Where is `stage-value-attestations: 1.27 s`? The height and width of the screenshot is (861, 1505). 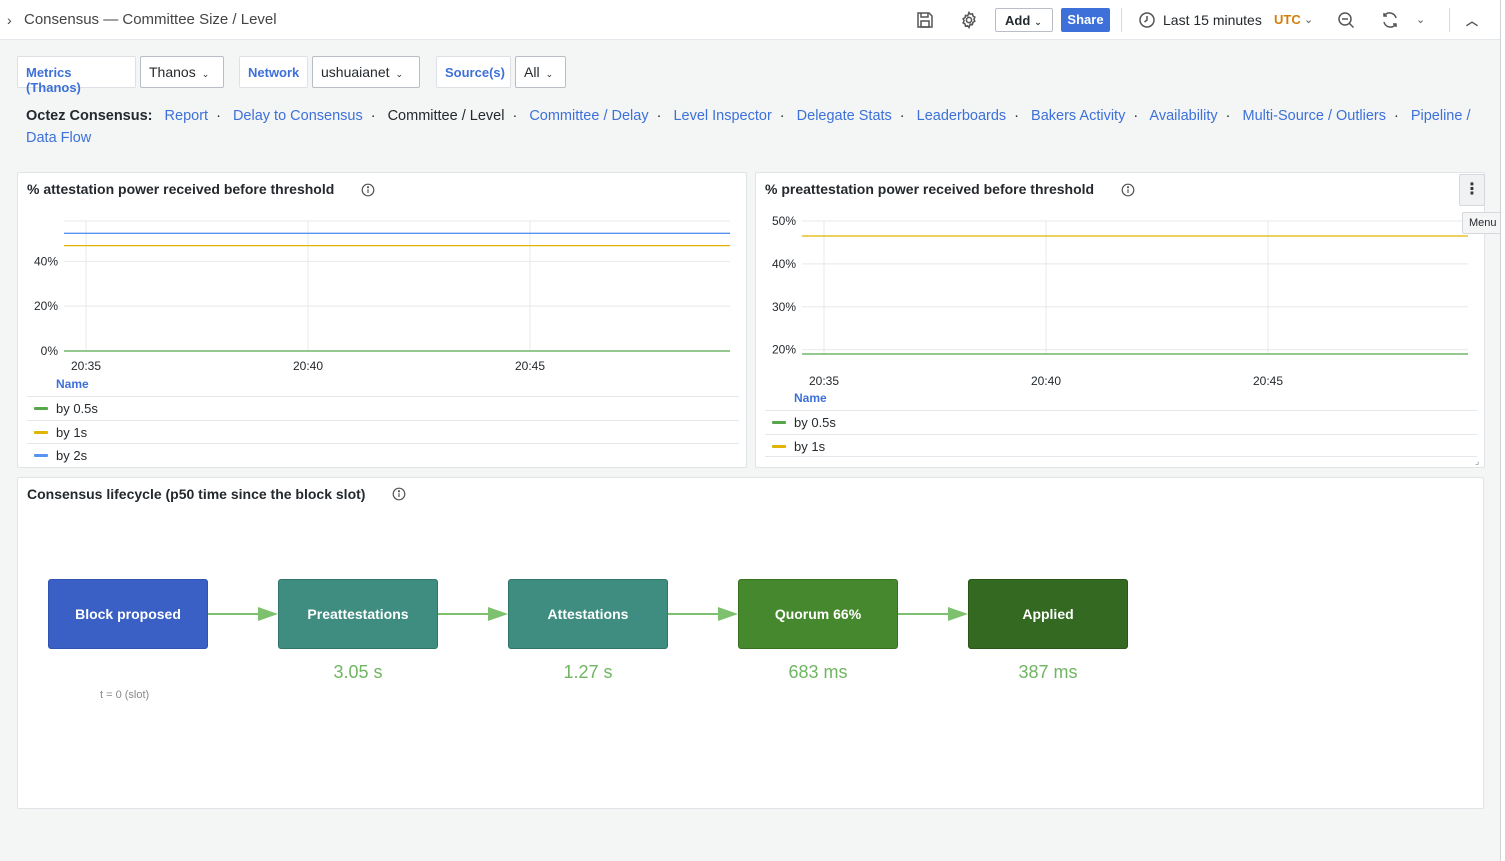
stage-value-attestations: 1.27 s is located at coordinates (588, 672).